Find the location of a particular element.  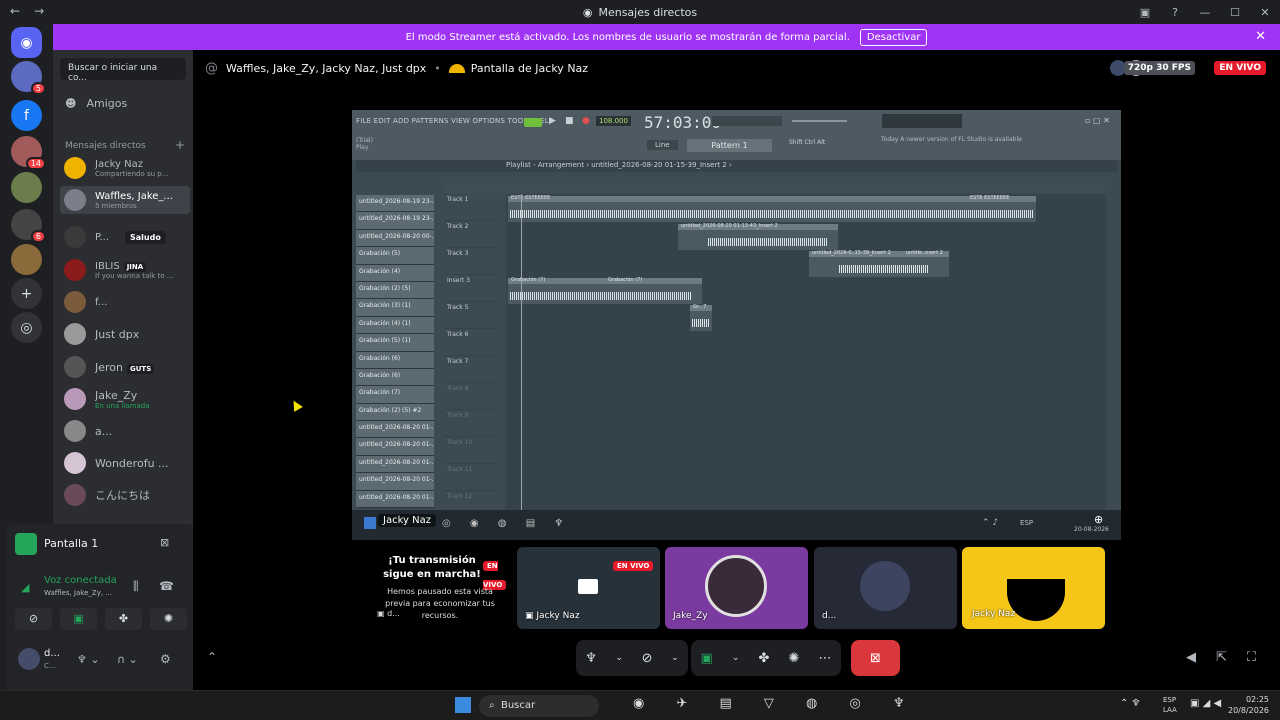

dm-item: P... Saludo is located at coordinates (127, 237).